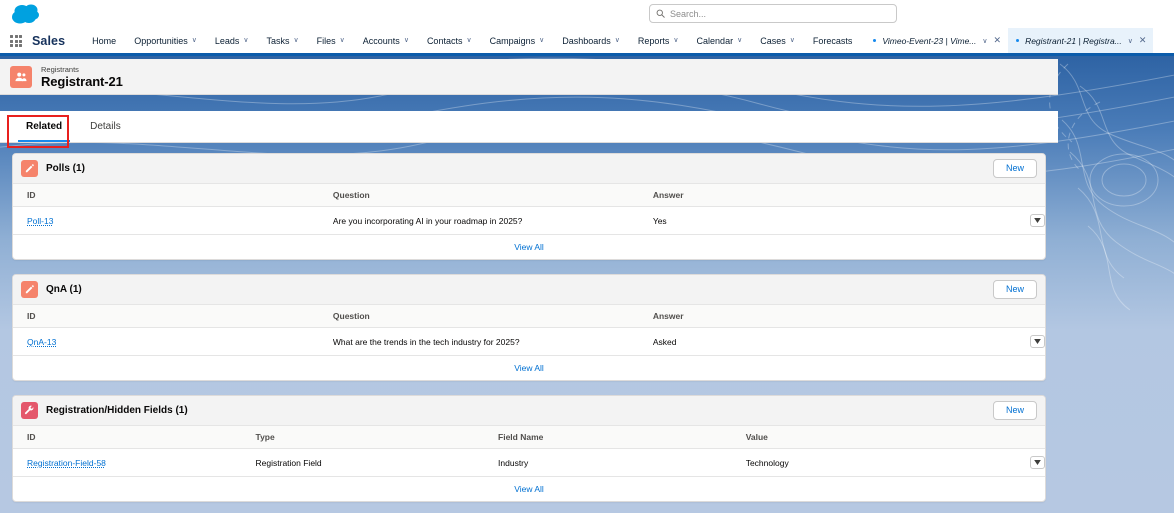 The image size is (1174, 516). I want to click on related-list-title: Registration/Hidden Fields (1), so click(117, 410).